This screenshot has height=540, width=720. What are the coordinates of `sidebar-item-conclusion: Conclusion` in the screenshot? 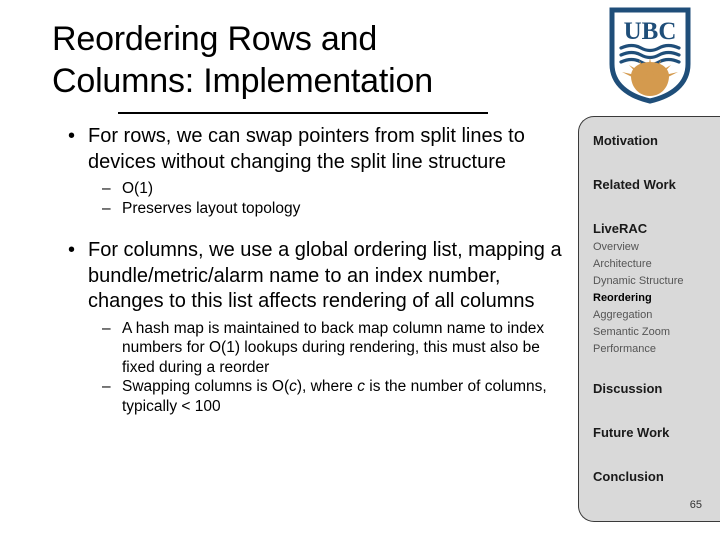 It's located at (628, 476).